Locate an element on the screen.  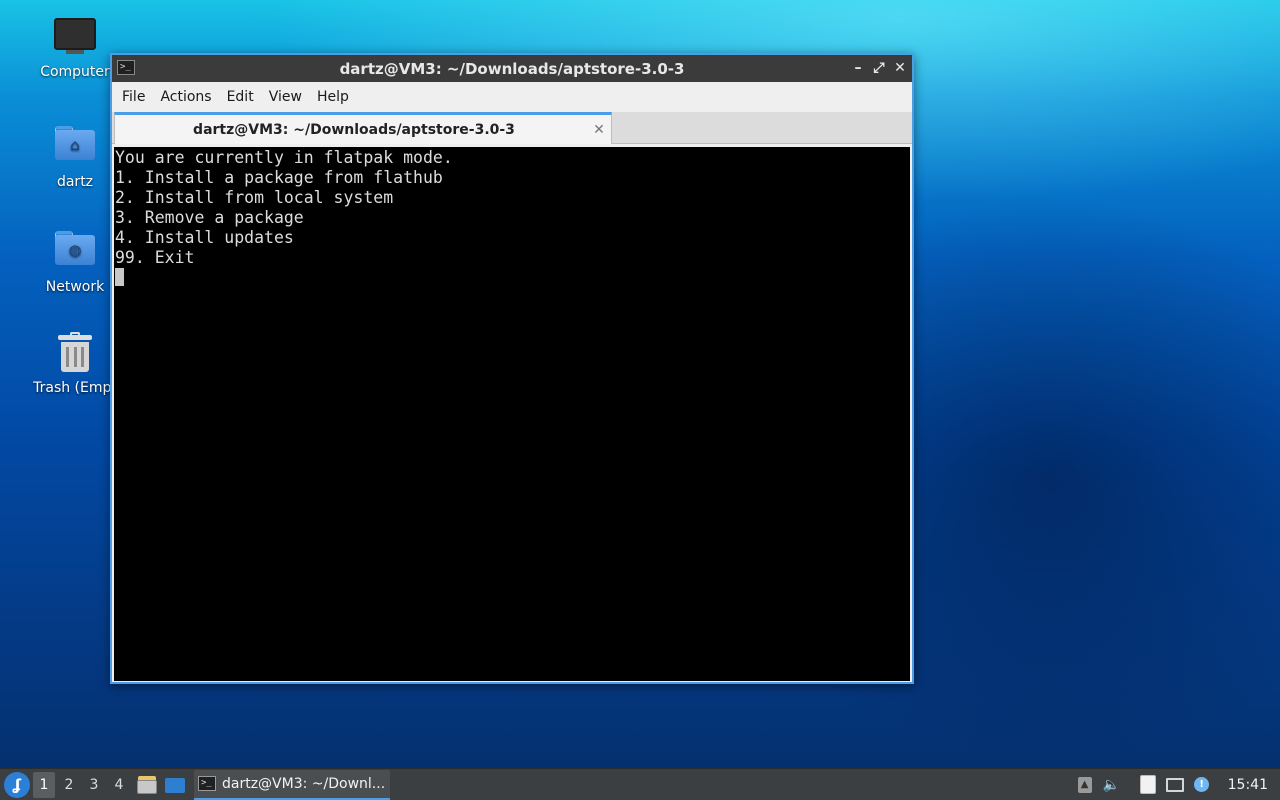
window-title: dartz@VM3: ~/Downloads/aptstore-3.0-3 is located at coordinates (512, 68).